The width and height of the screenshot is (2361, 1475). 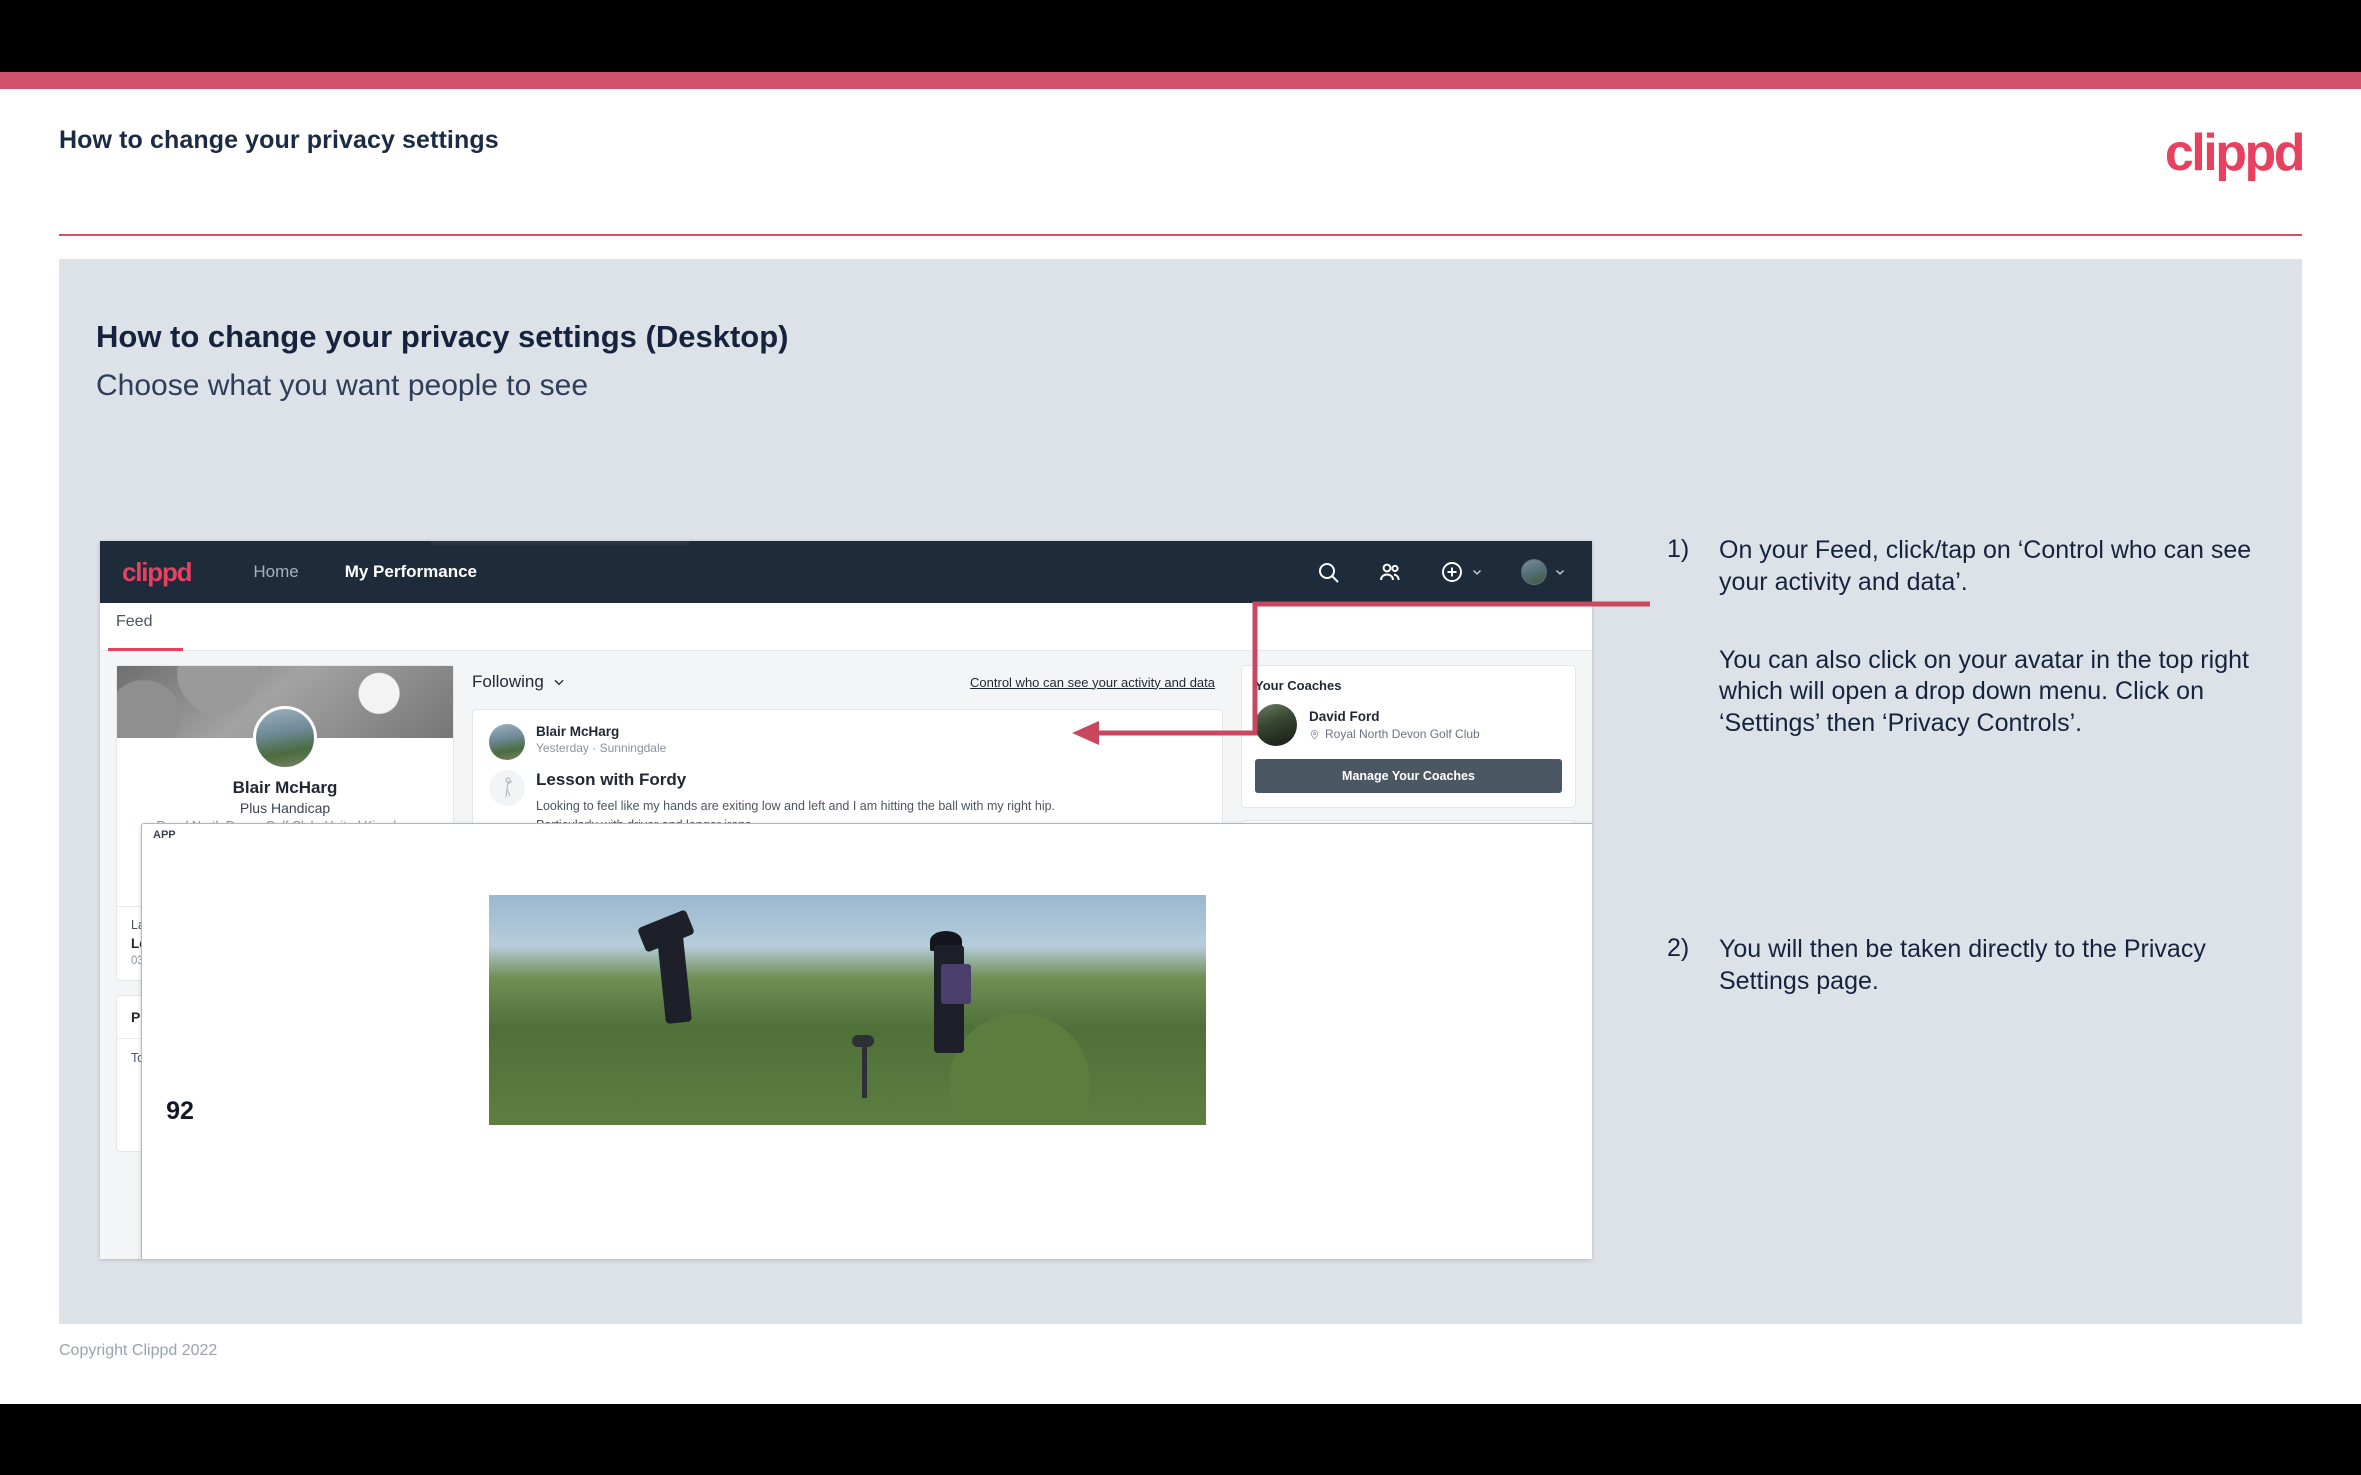 I want to click on footer-copyright: Copyright Clippd 2022, so click(x=138, y=1350).